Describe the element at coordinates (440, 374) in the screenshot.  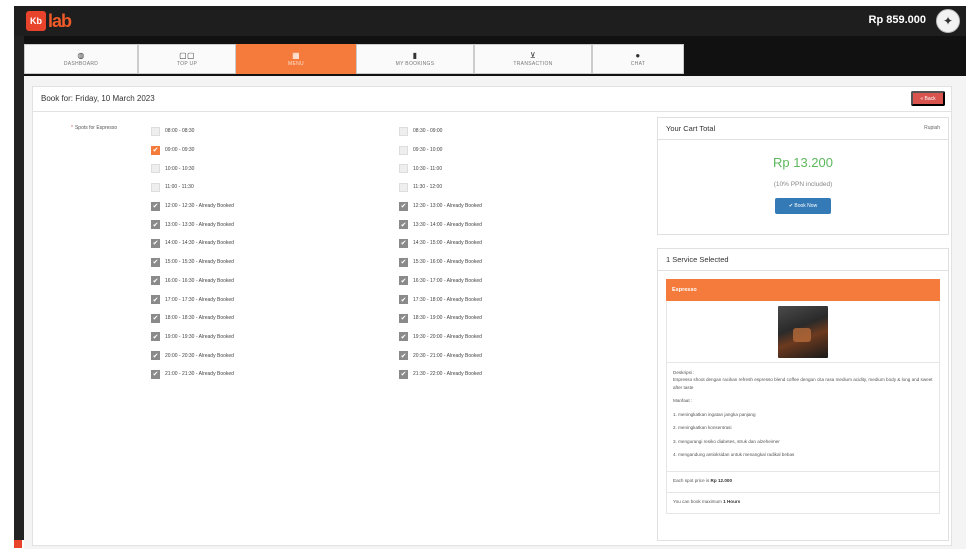
I see `time-slot: ✔ 21:30 - 22:00 - Already Booked` at that location.